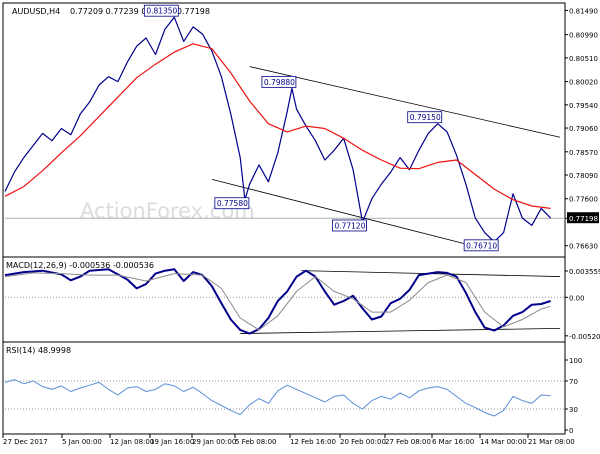 This screenshot has width=600, height=454. What do you see at coordinates (573, 410) in the screenshot?
I see `y-tick-label: 30` at bounding box center [573, 410].